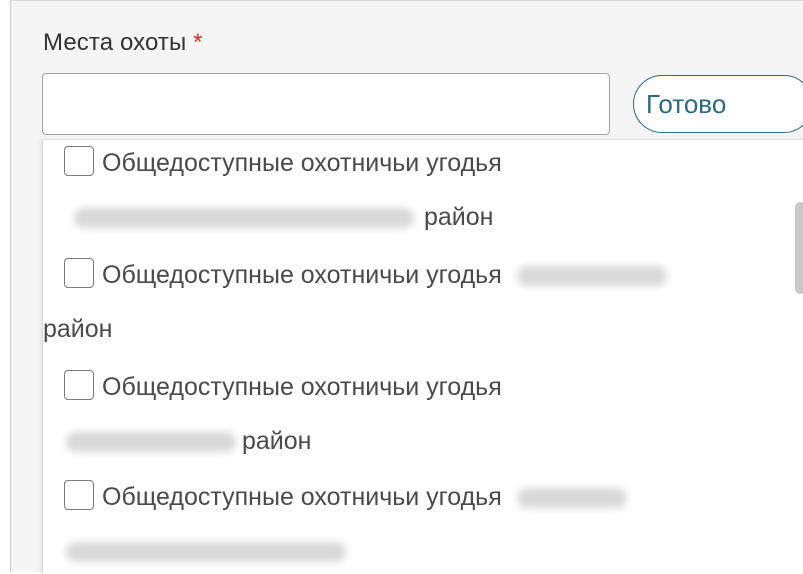 The height and width of the screenshot is (574, 803). I want to click on field-label: Места охоты *, so click(123, 43).